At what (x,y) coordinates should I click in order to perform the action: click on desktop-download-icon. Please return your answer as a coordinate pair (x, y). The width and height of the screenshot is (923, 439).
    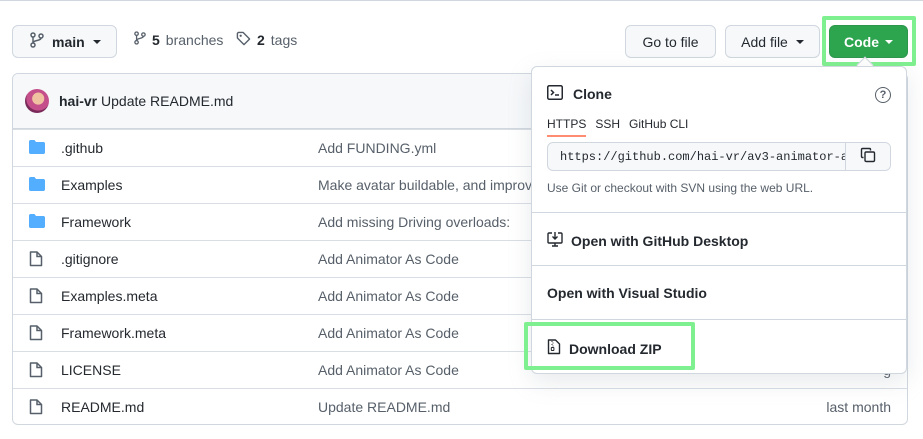
    Looking at the image, I should click on (555, 240).